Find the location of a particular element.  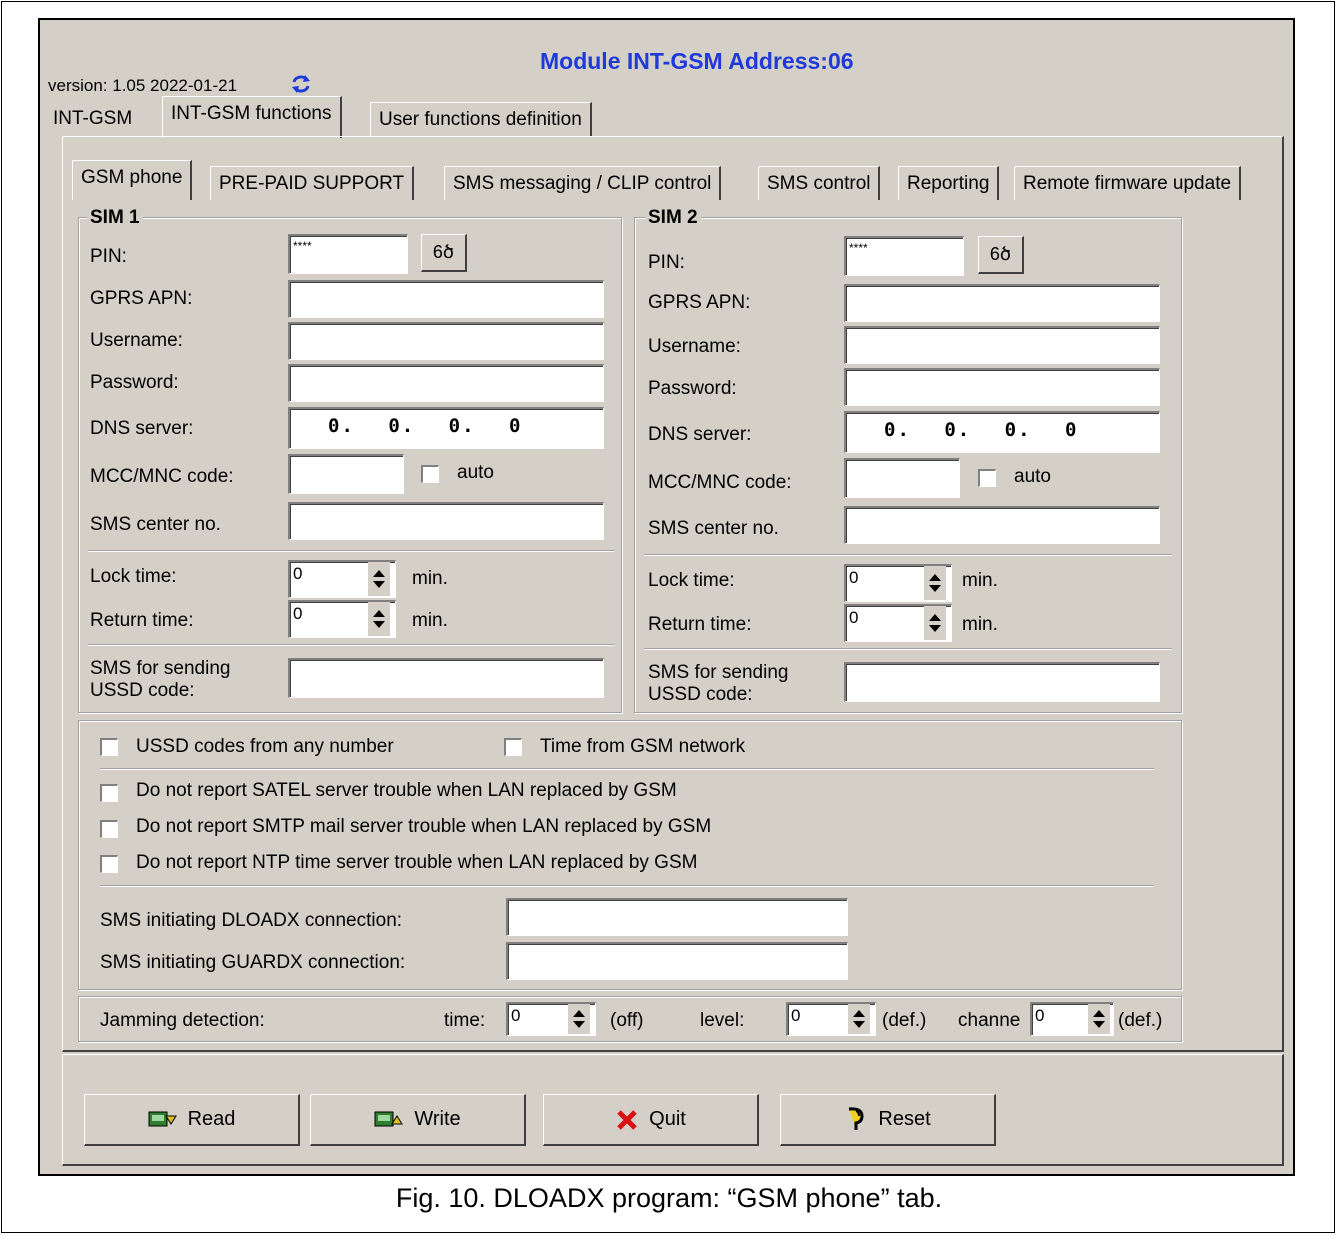

write-icon is located at coordinates (389, 1118).